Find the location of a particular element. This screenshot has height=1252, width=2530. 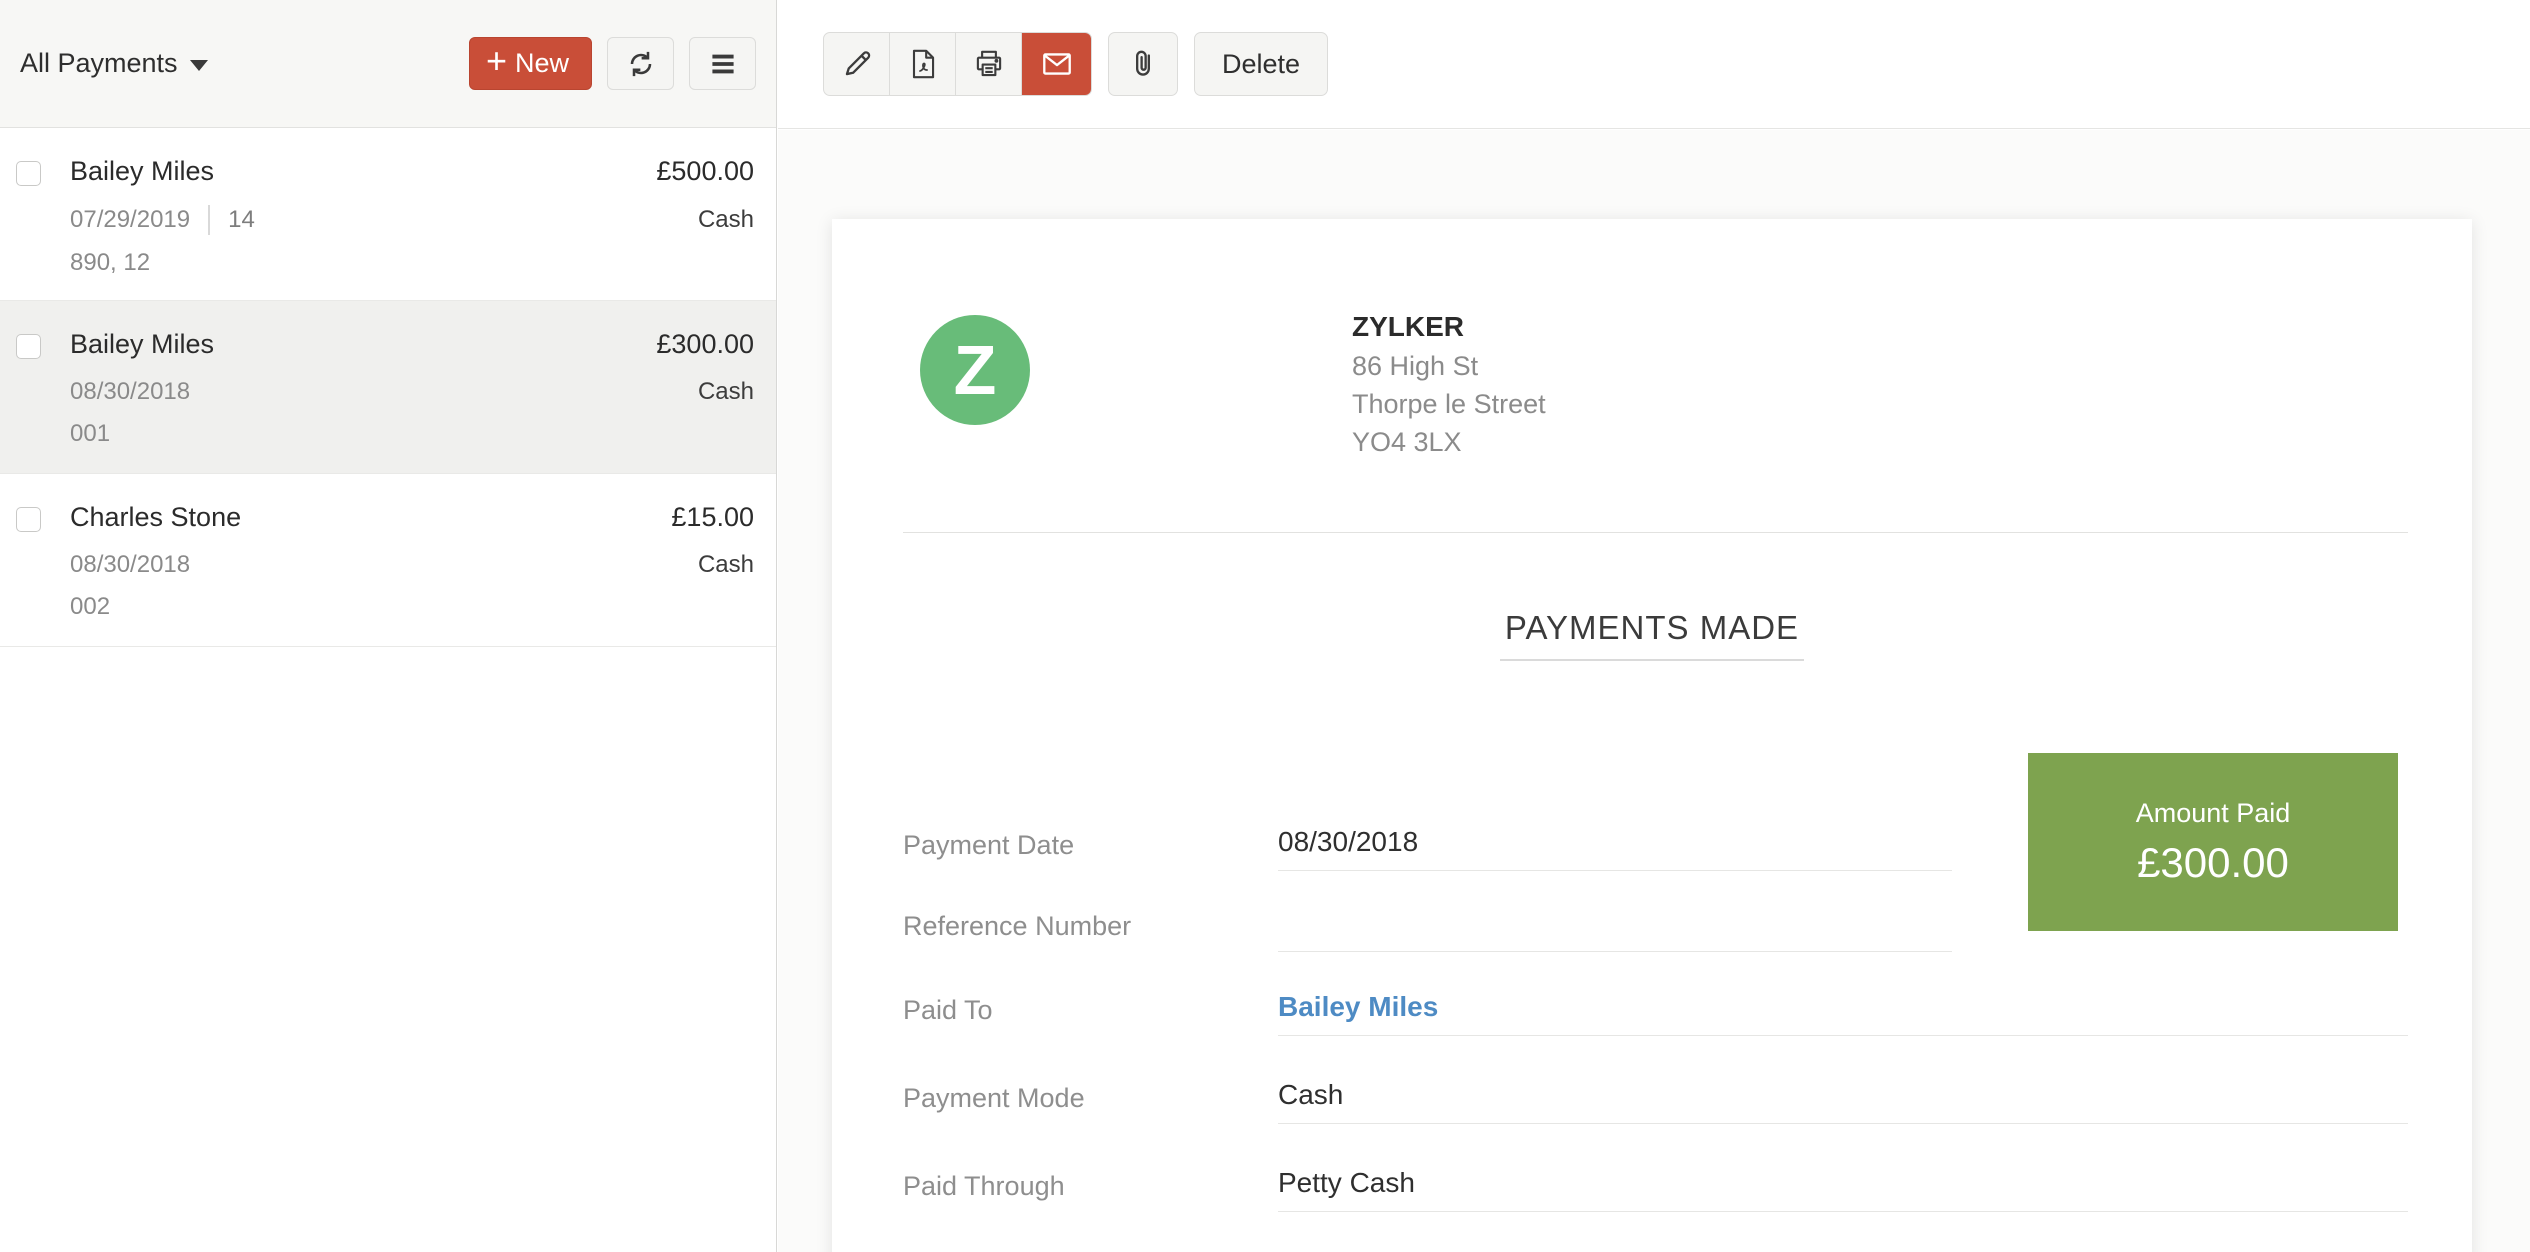

menu-icon is located at coordinates (723, 64).